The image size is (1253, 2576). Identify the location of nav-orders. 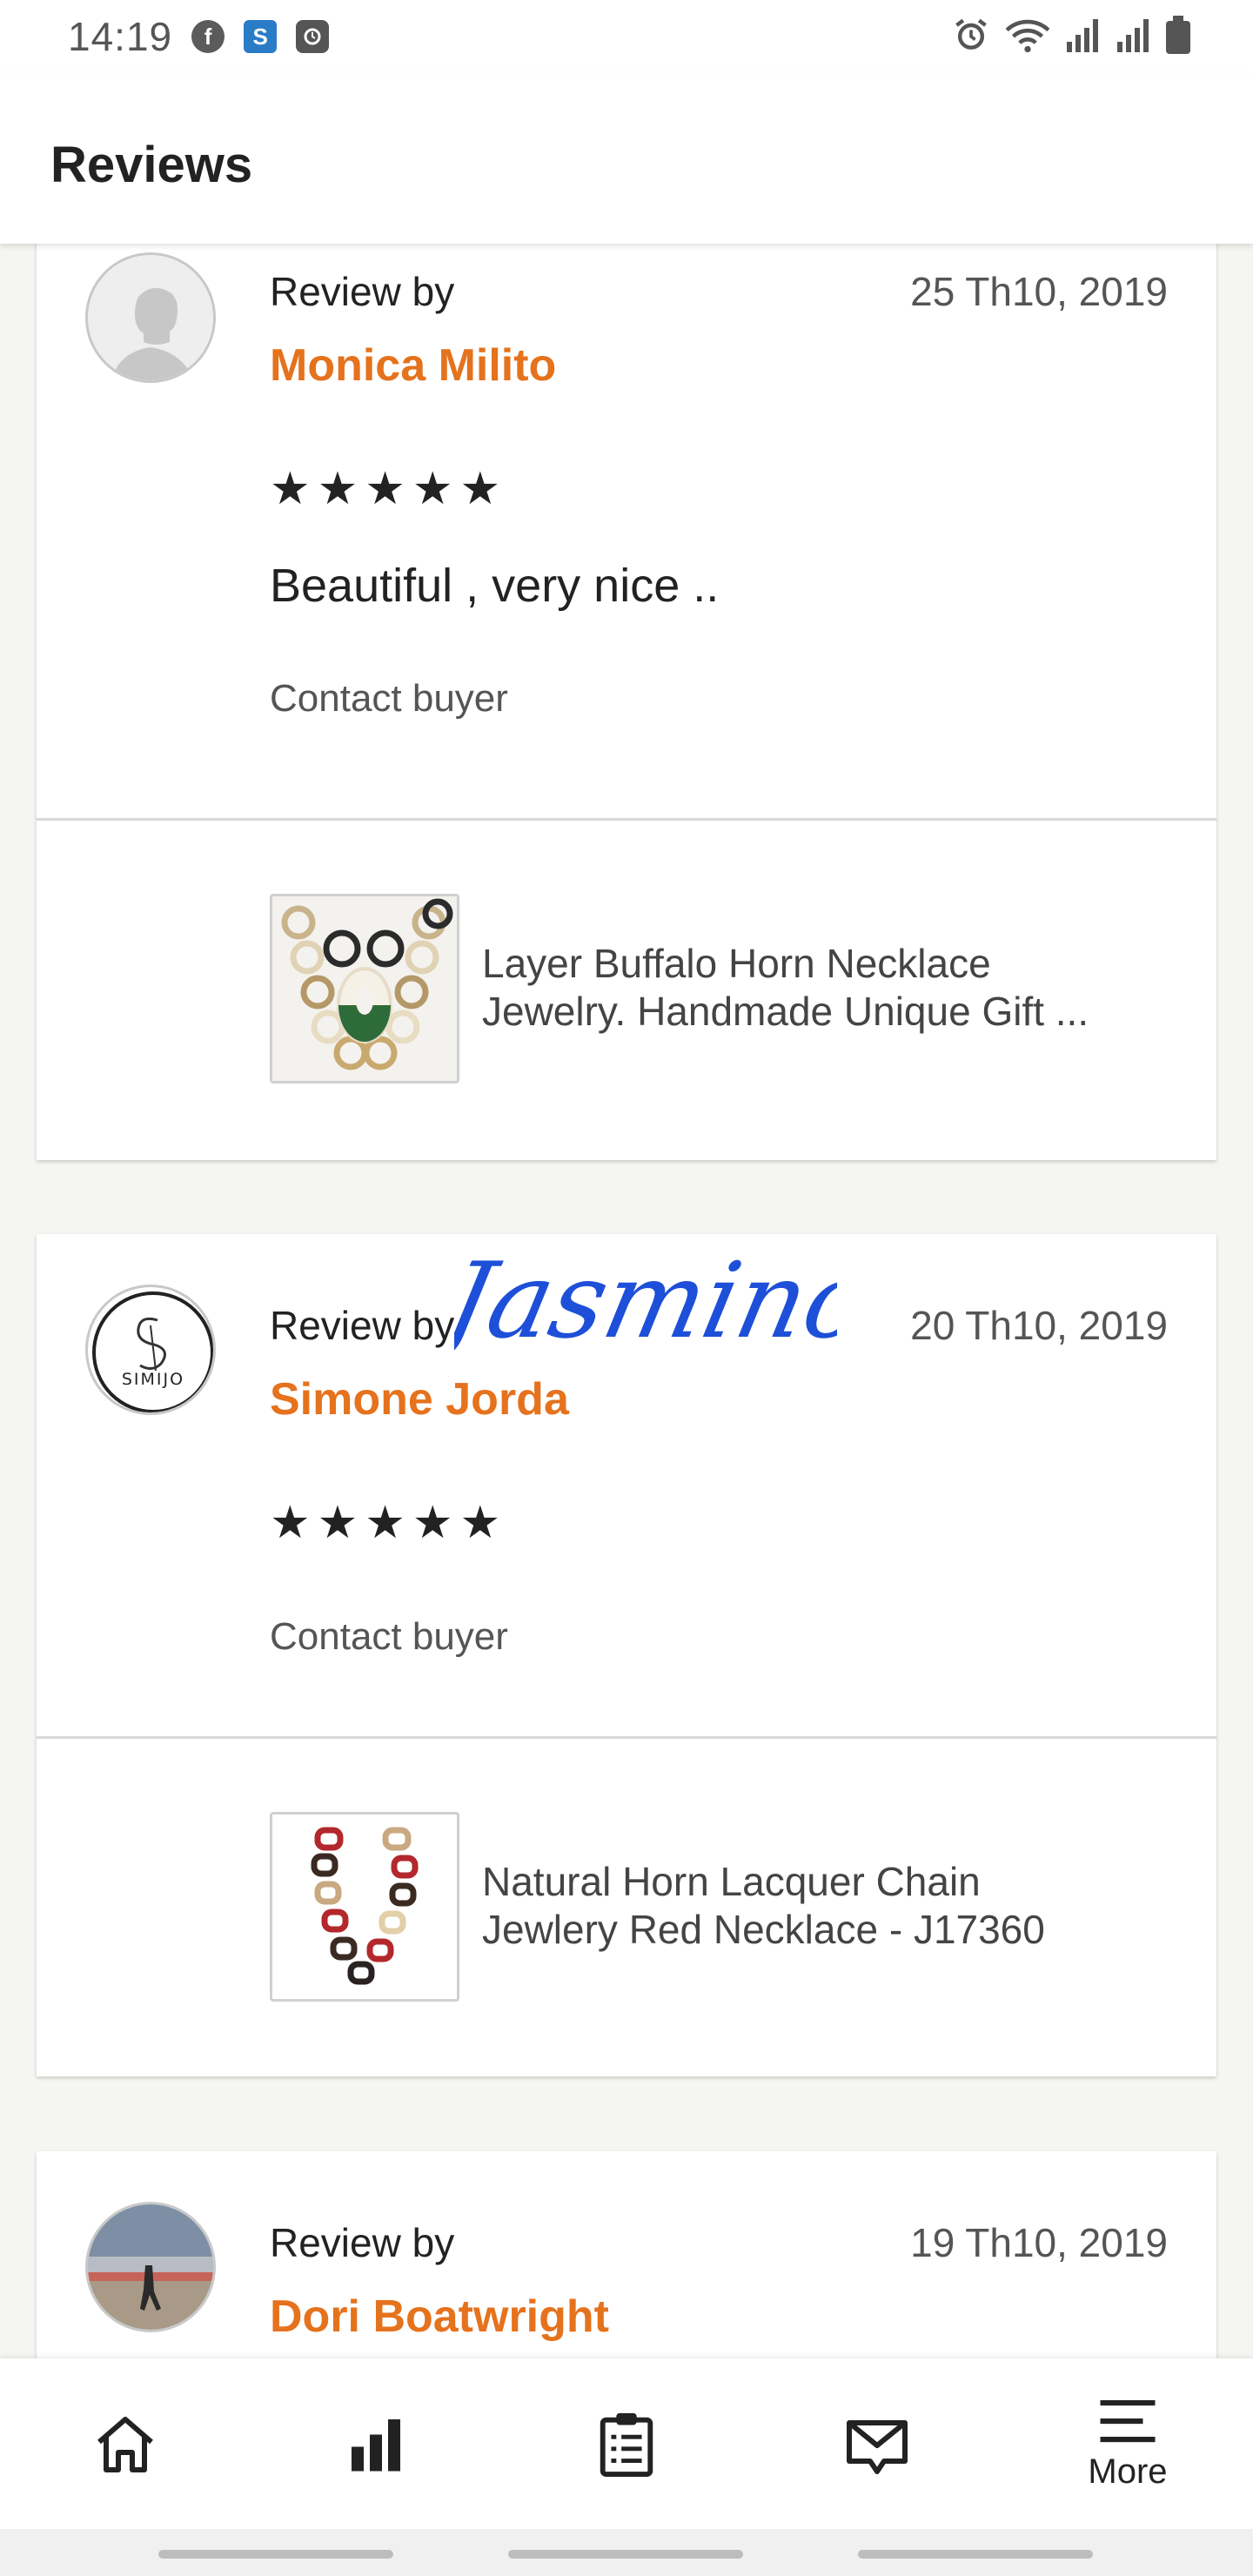
(626, 2443).